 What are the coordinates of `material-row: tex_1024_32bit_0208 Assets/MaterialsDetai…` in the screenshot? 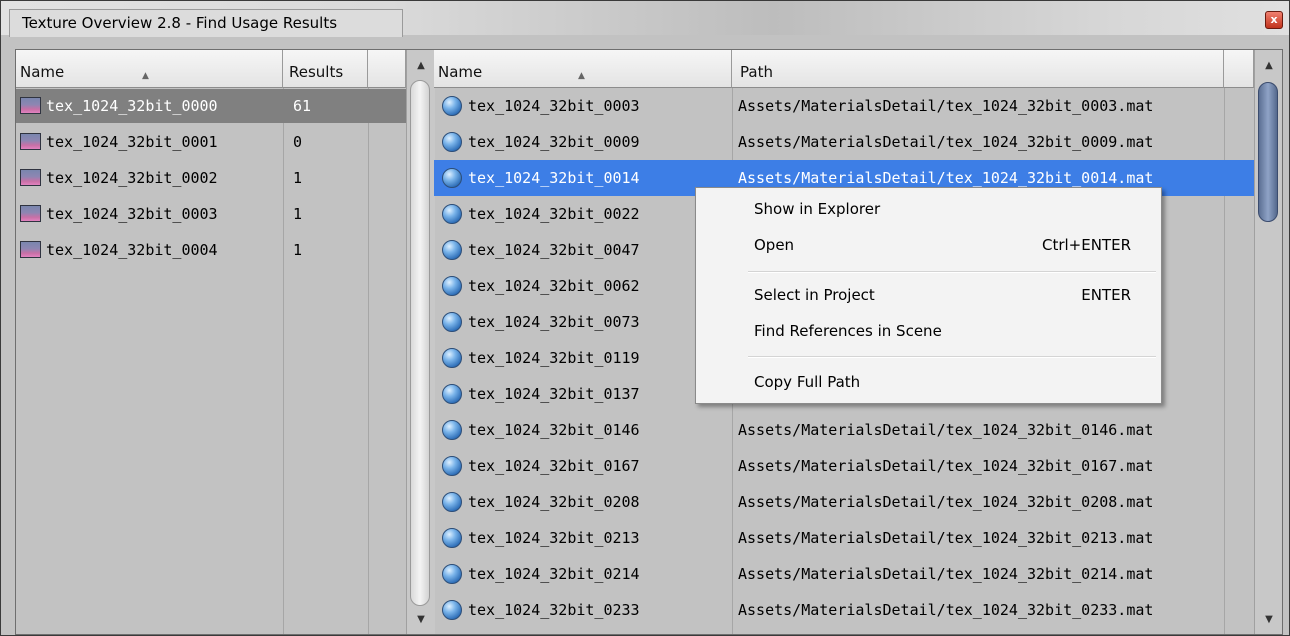 It's located at (844, 502).